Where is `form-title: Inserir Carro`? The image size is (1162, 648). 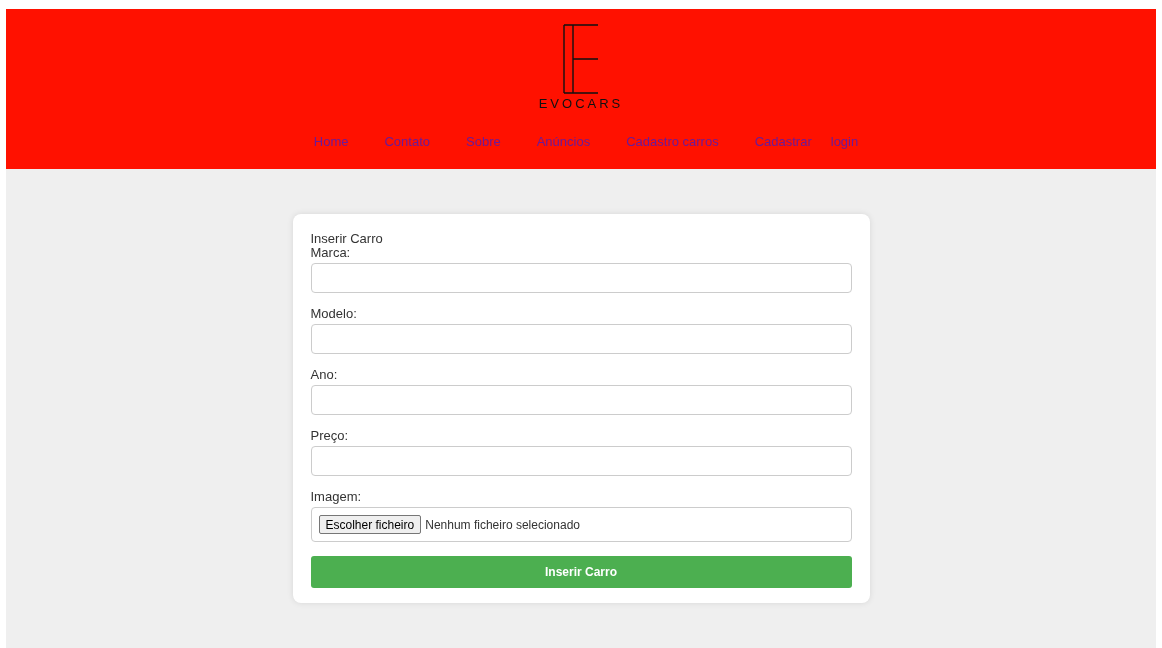
form-title: Inserir Carro is located at coordinates (347, 239).